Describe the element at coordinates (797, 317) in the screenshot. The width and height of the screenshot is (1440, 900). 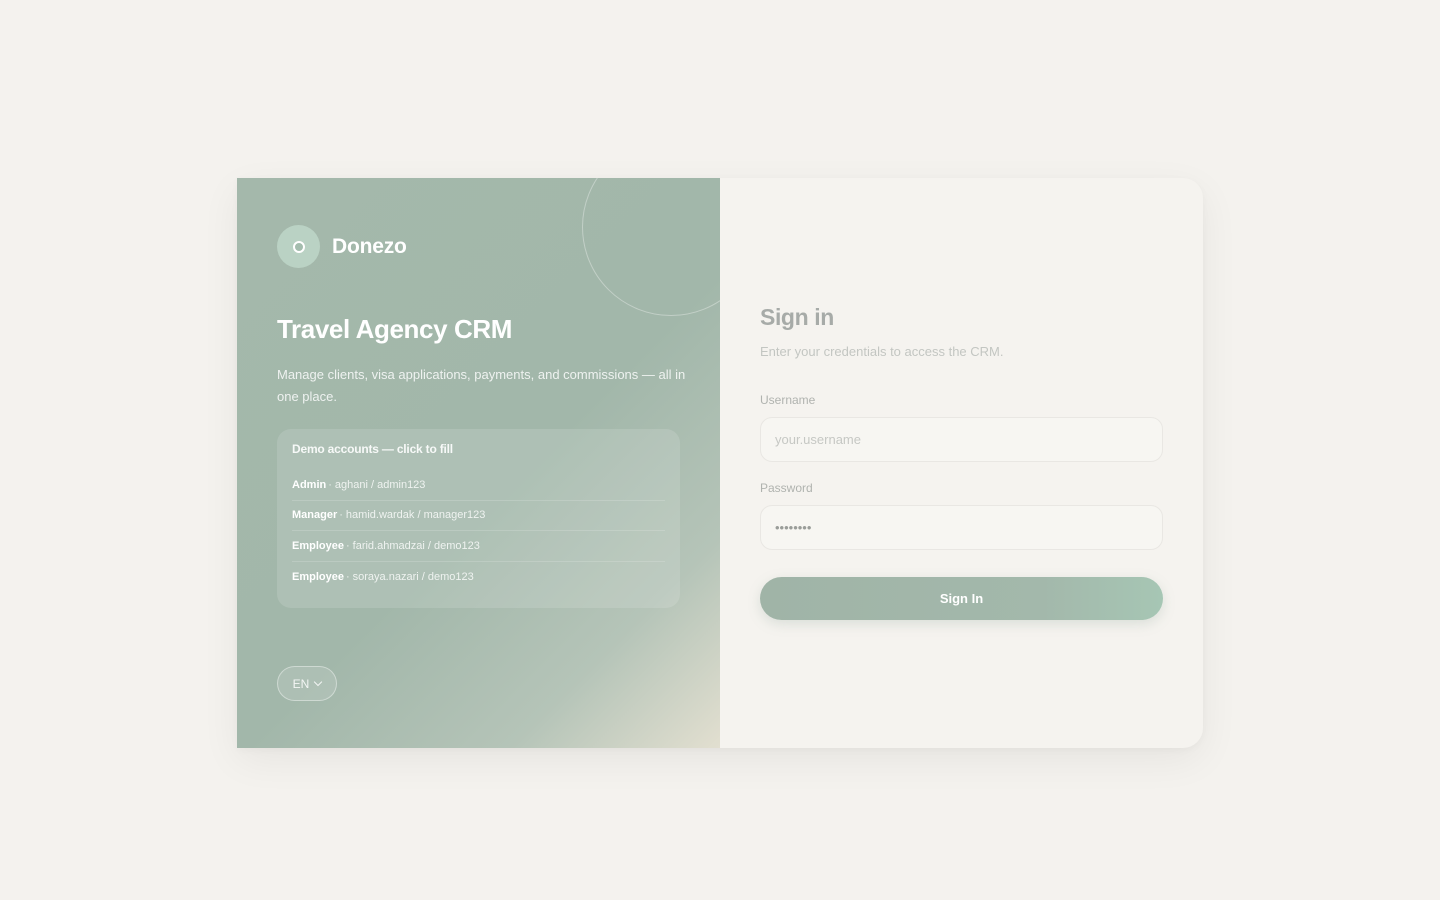
I see `form-title: Sign in` at that location.